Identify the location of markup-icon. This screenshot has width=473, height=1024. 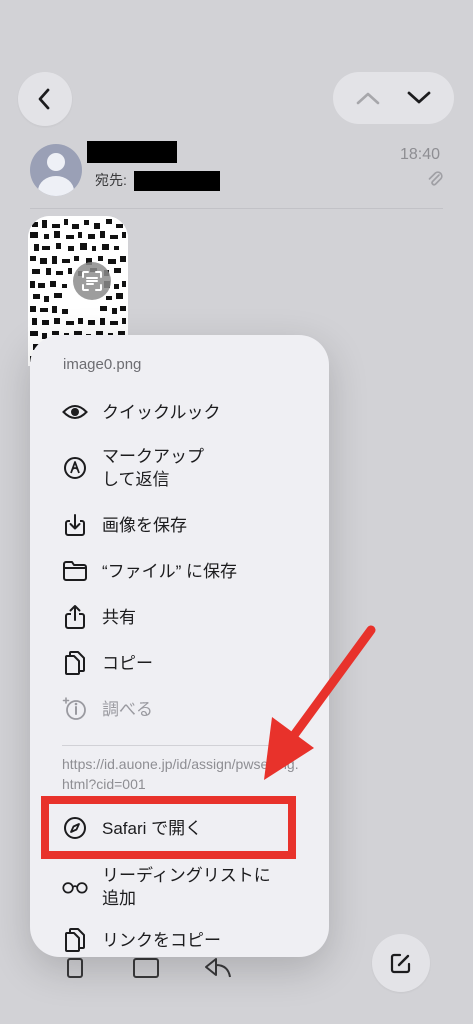
(75, 468).